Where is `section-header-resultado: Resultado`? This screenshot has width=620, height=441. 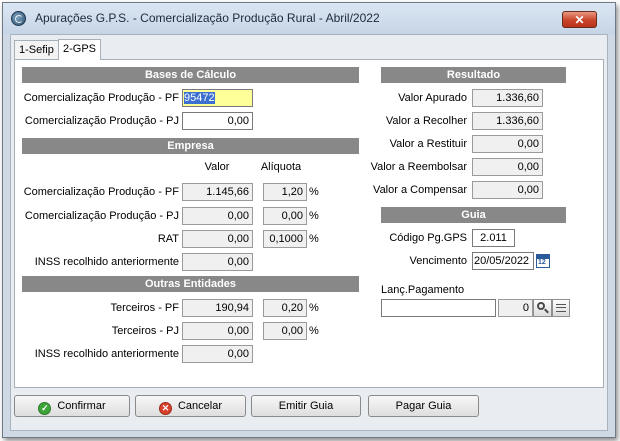 section-header-resultado: Resultado is located at coordinates (473, 75).